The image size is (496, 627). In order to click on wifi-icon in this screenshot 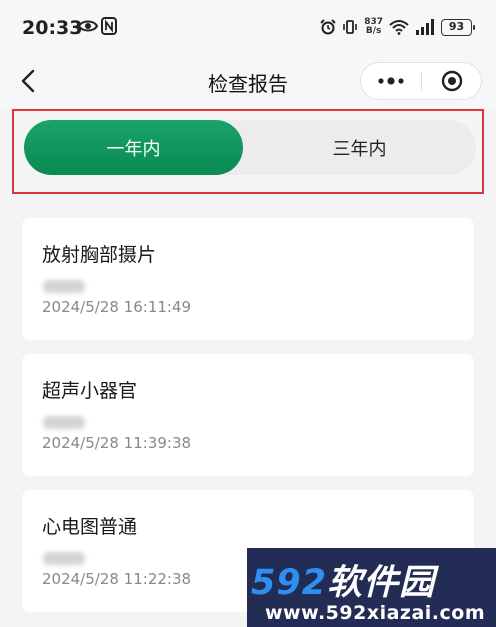, I will do `click(399, 27)`.